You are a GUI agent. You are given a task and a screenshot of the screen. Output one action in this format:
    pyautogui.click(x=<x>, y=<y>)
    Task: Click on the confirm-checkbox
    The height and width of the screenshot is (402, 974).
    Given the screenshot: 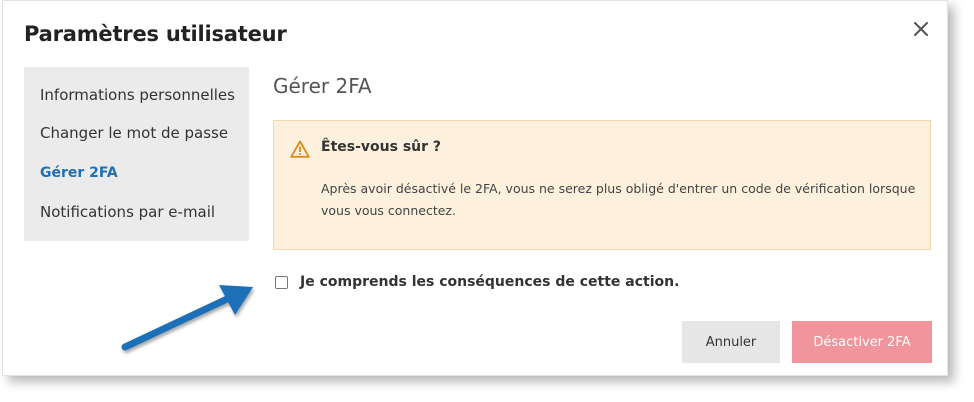 What is the action you would take?
    pyautogui.click(x=281, y=282)
    